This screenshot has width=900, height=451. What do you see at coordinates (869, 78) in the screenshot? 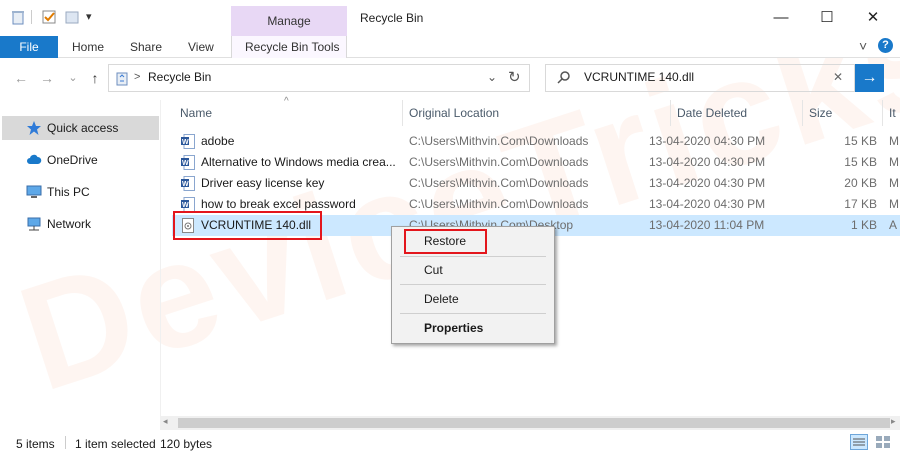
I see `search-go-button: →` at bounding box center [869, 78].